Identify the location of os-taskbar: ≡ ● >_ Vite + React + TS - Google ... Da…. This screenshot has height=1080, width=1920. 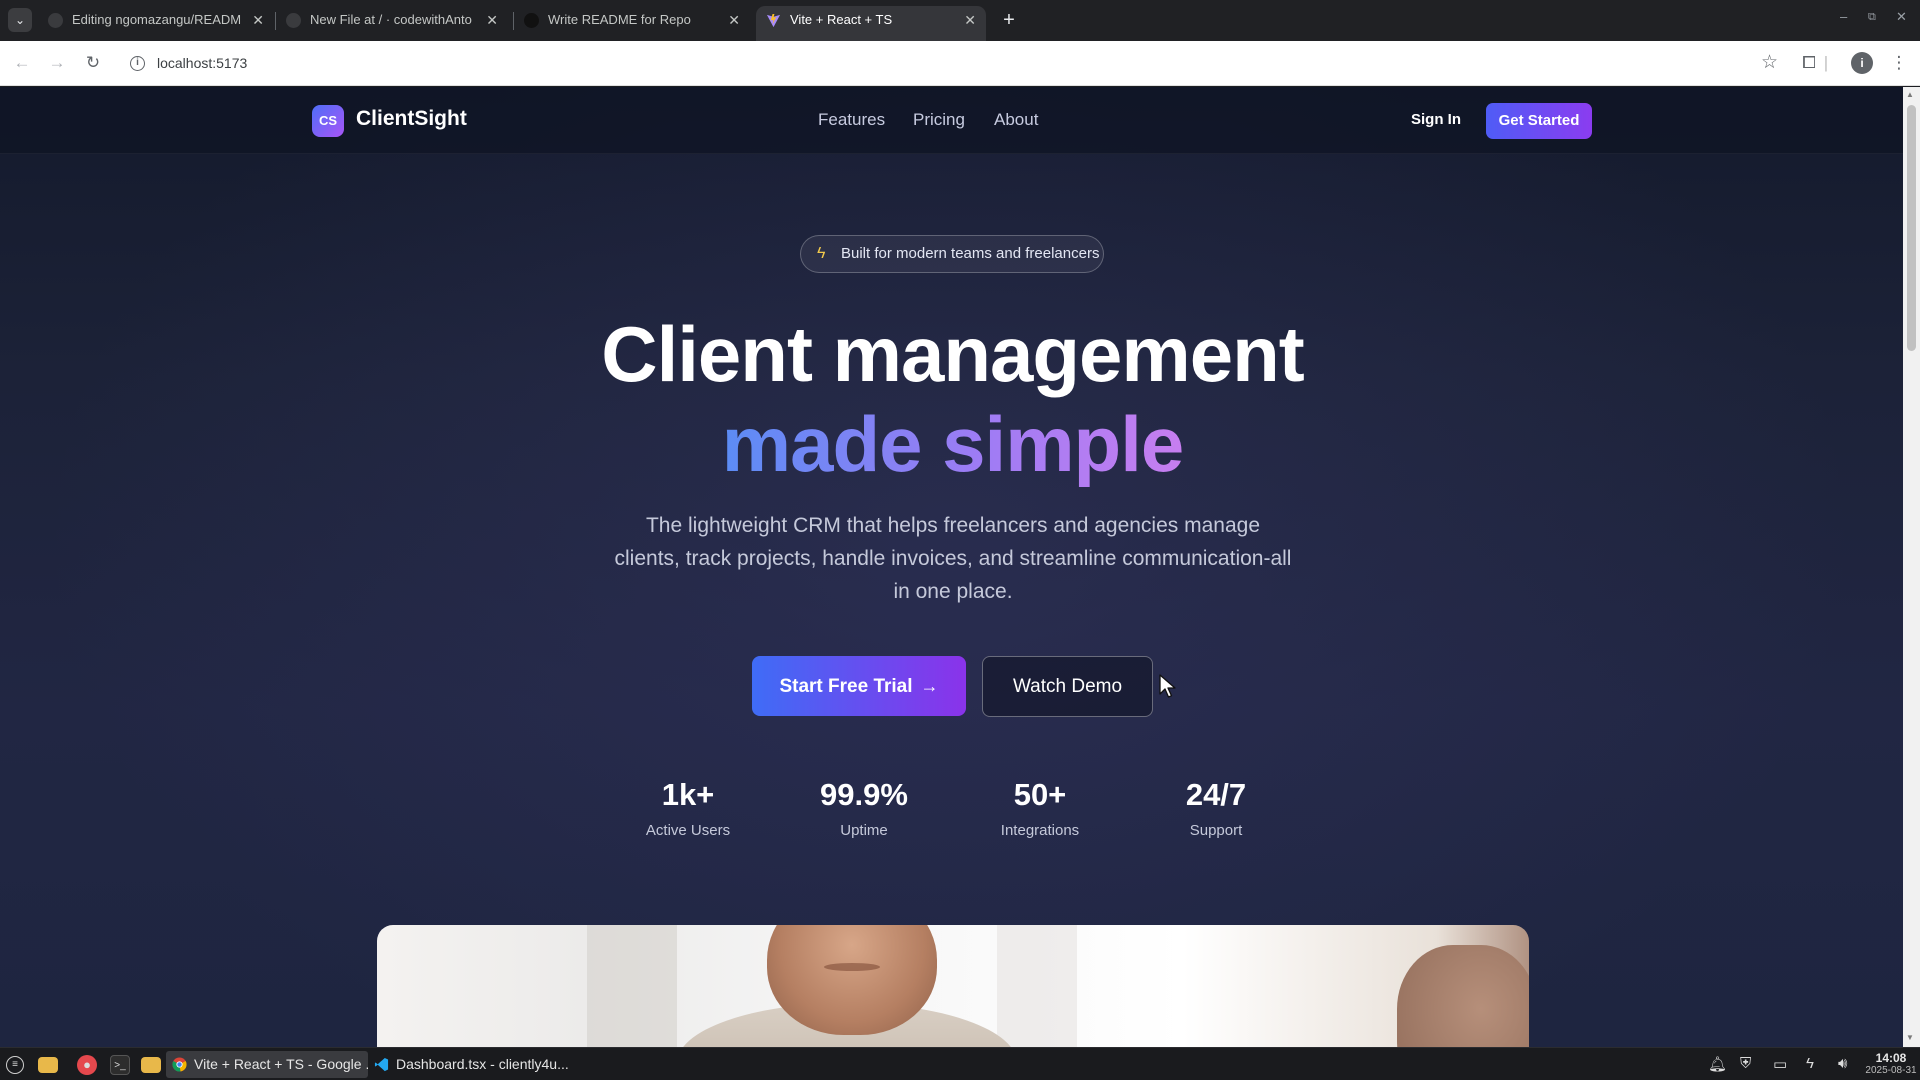
(960, 1063).